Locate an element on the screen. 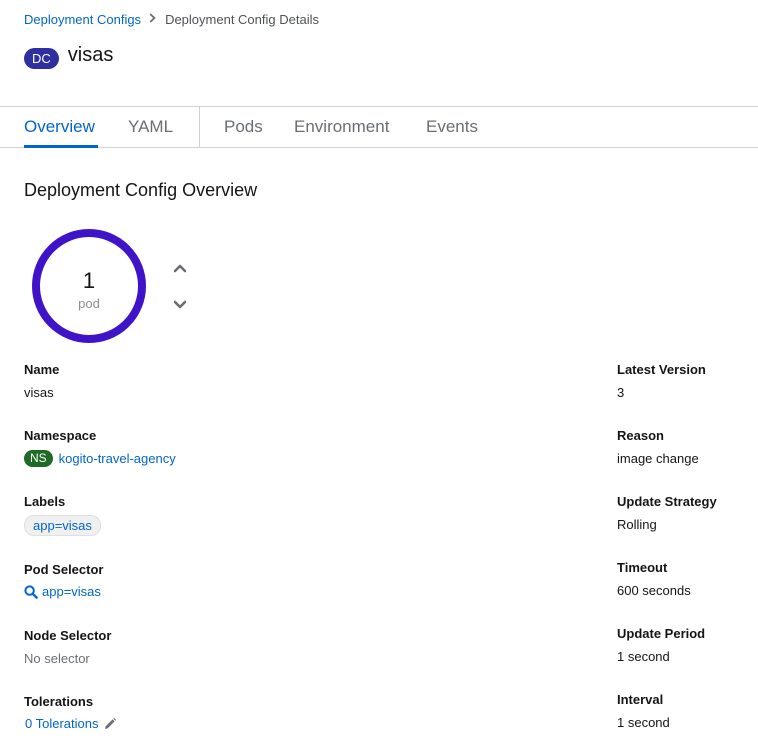 This screenshot has height=741, width=758. tolerations-edit-link: 0 Tolerations is located at coordinates (71, 723).